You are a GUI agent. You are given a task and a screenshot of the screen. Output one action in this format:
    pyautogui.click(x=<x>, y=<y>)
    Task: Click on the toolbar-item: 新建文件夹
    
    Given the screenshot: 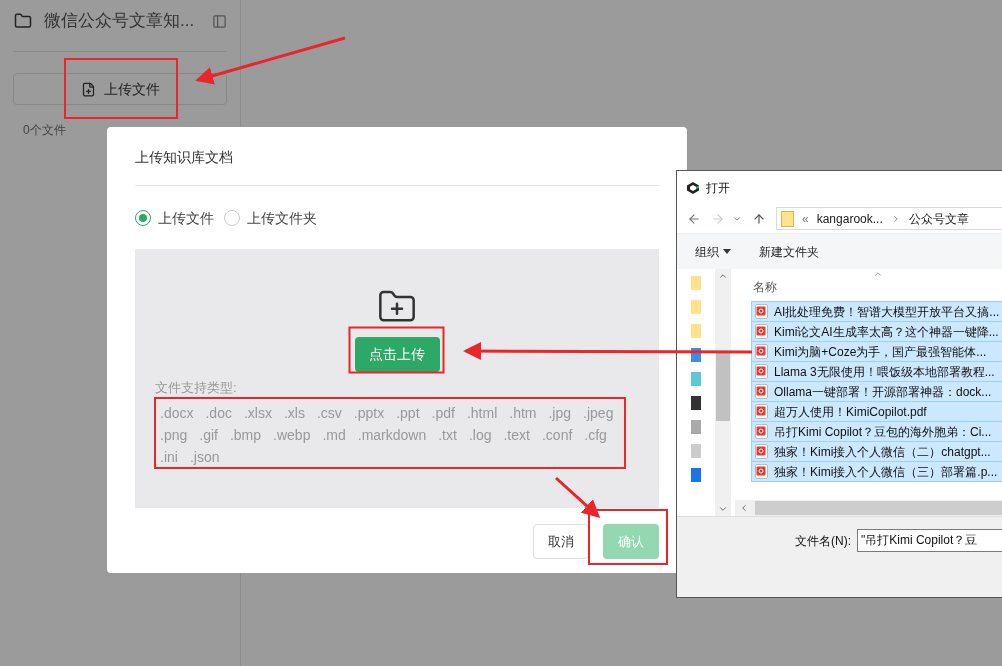 What is the action you would take?
    pyautogui.click(x=789, y=251)
    